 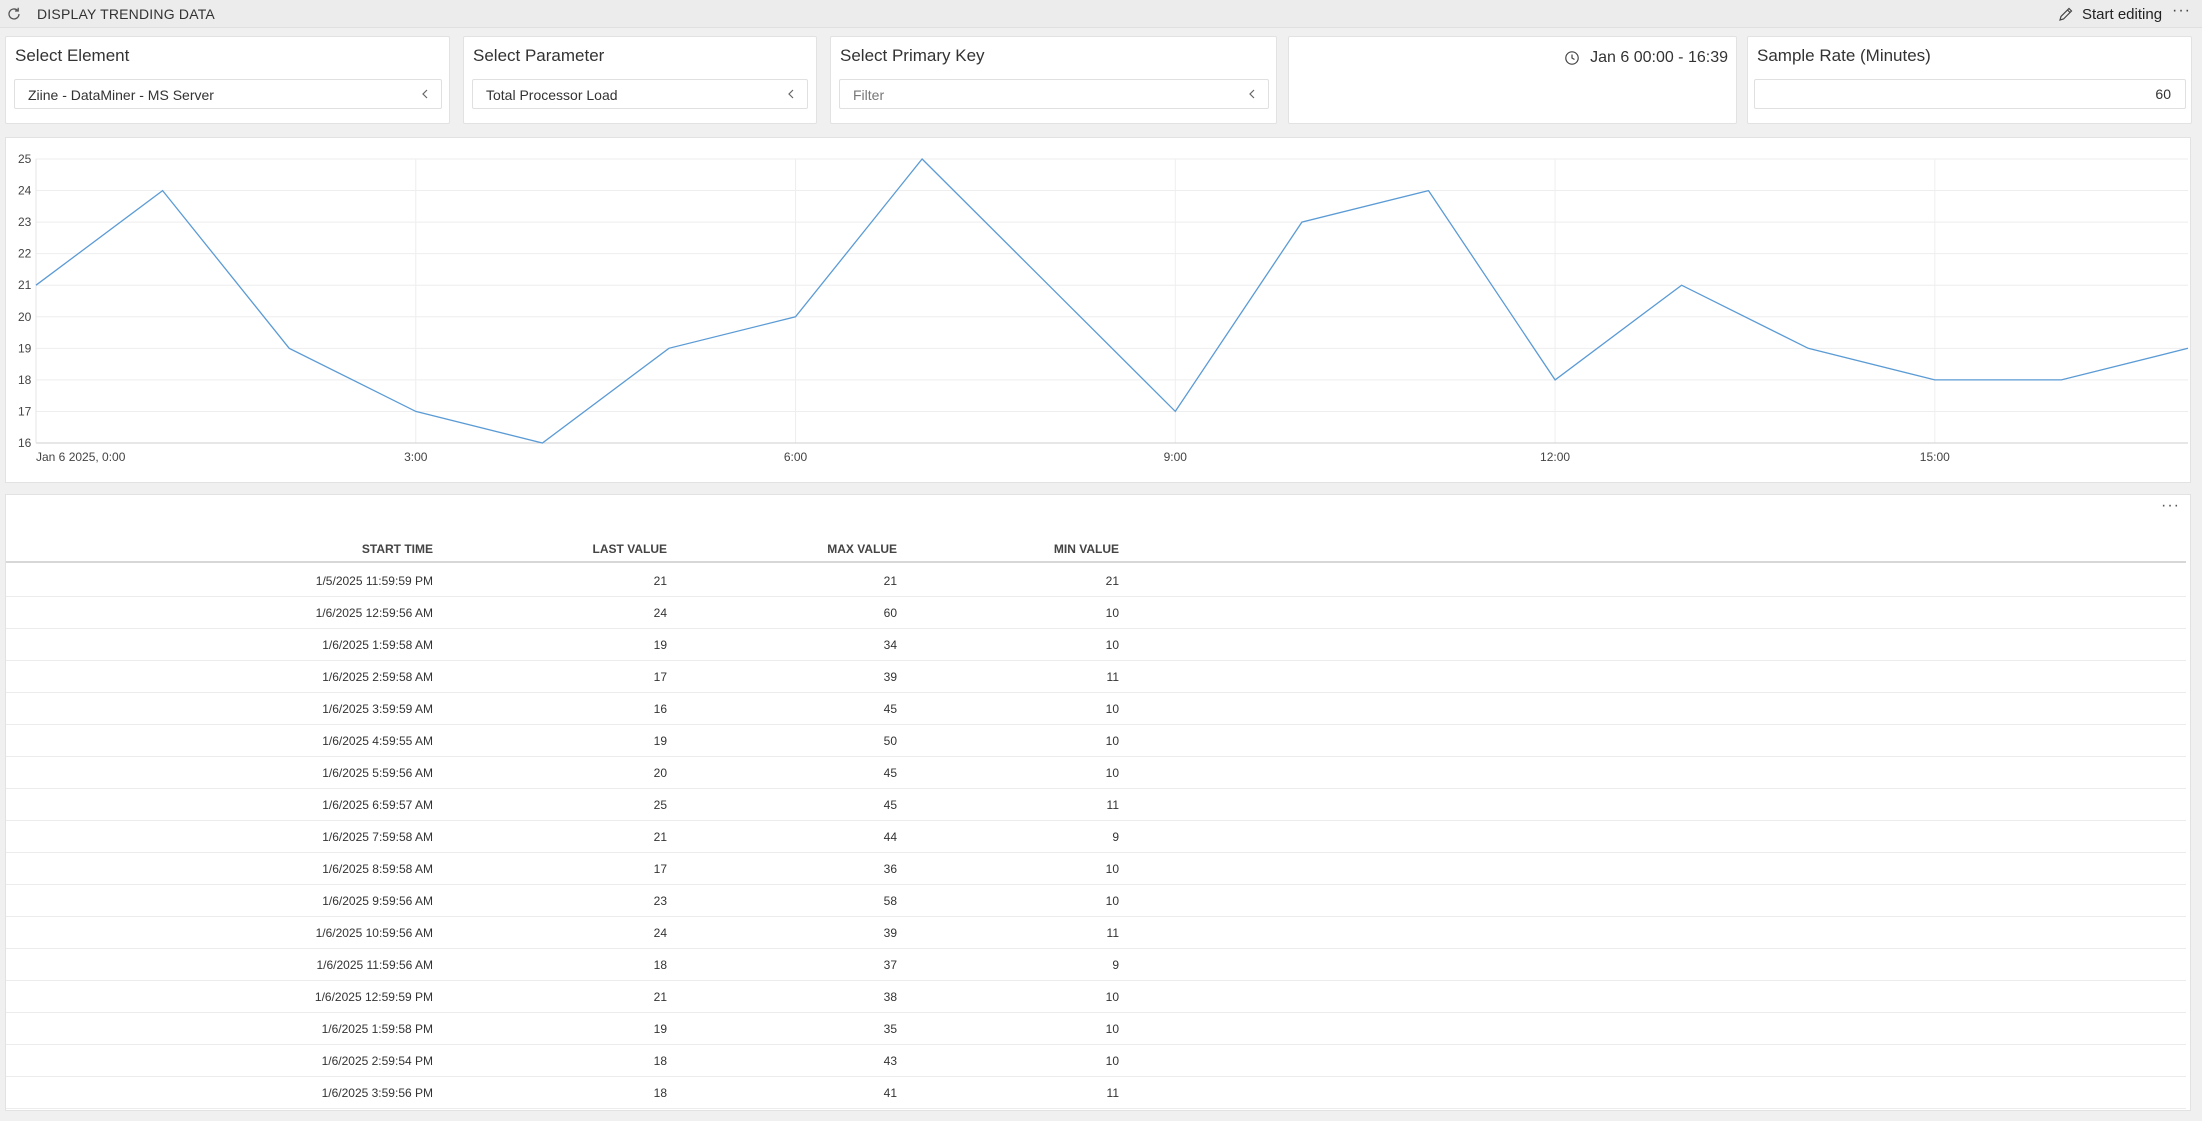 I want to click on y-tick-label: 22, so click(x=25, y=254).